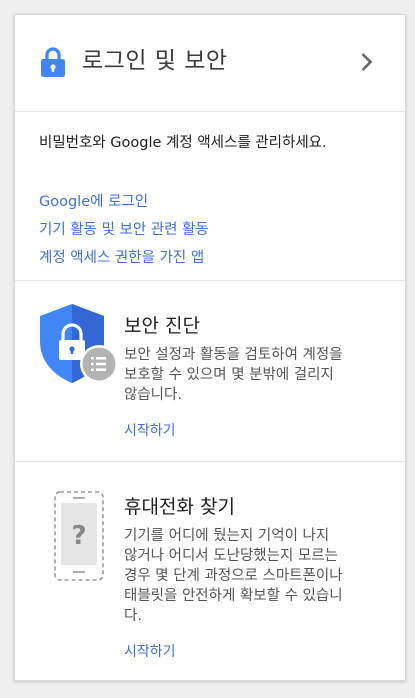 The height and width of the screenshot is (698, 415). Describe the element at coordinates (233, 576) in the screenshot. I see `find-phone-body-line: 경우 몇 단계 과정으로 스마트폰이나` at that location.